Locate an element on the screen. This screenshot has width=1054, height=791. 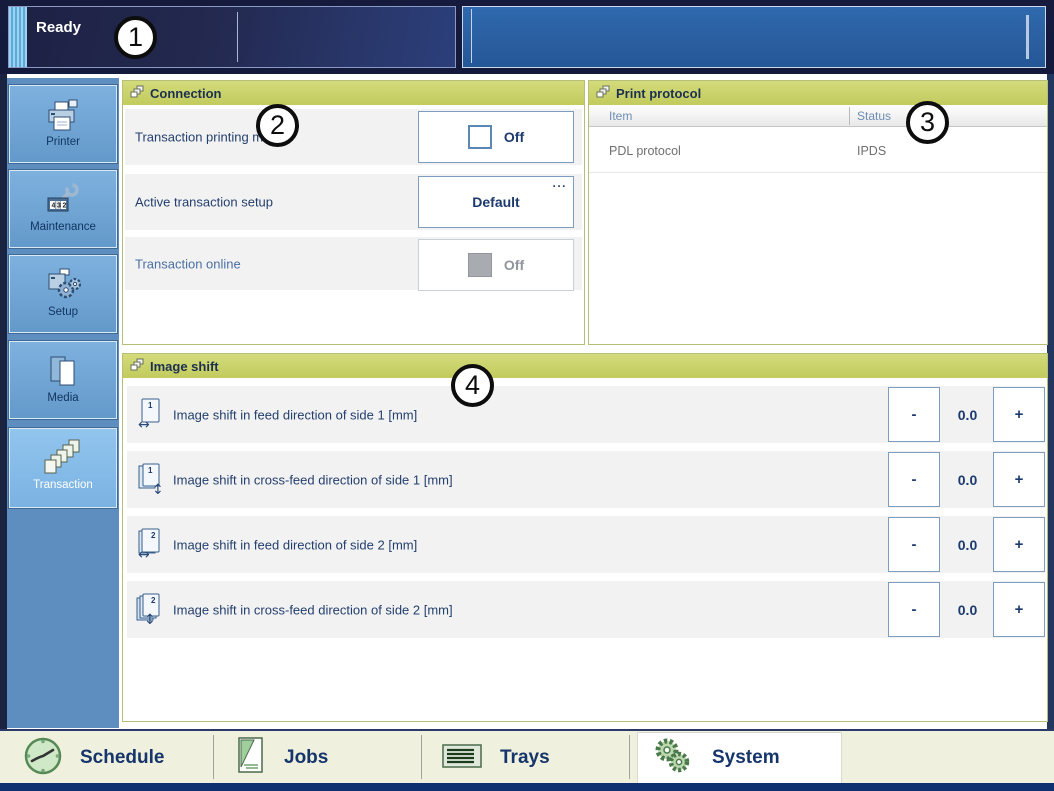
sidebar-item-label: Media is located at coordinates (63, 398).